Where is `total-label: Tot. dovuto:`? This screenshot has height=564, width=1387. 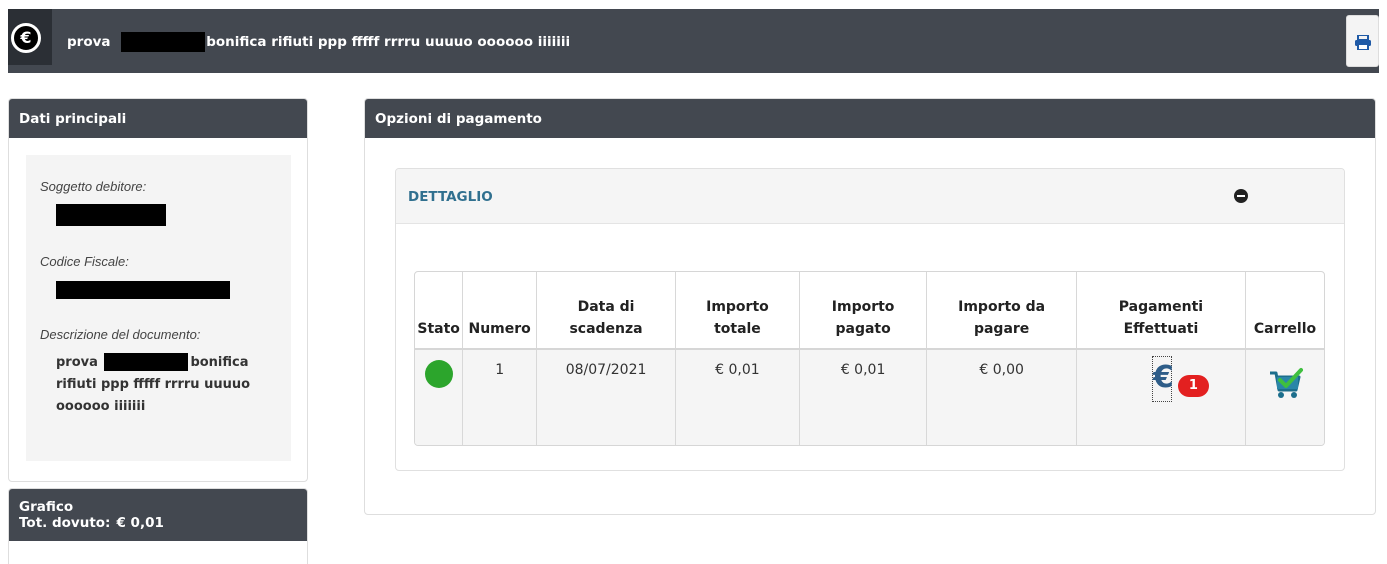
total-label: Tot. dovuto: is located at coordinates (65, 523).